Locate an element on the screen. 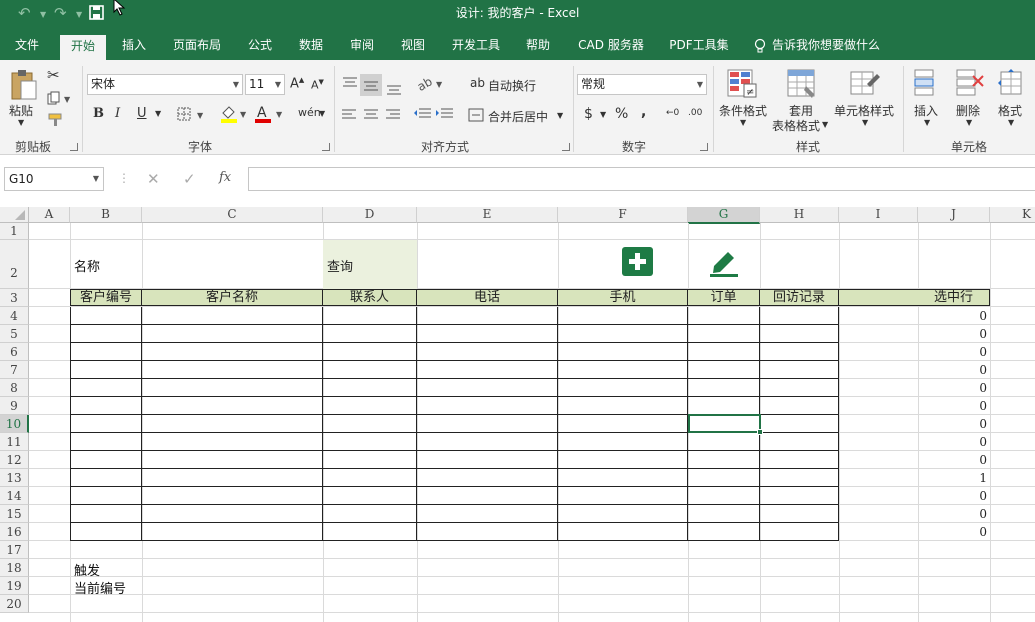 The image size is (1035, 622). row-header-15: 15 is located at coordinates (14, 514).